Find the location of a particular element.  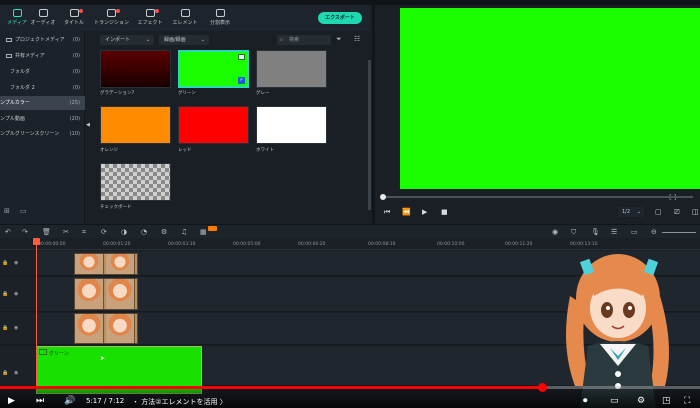

zoom-out-icon: ⊖ is located at coordinates (654, 232).